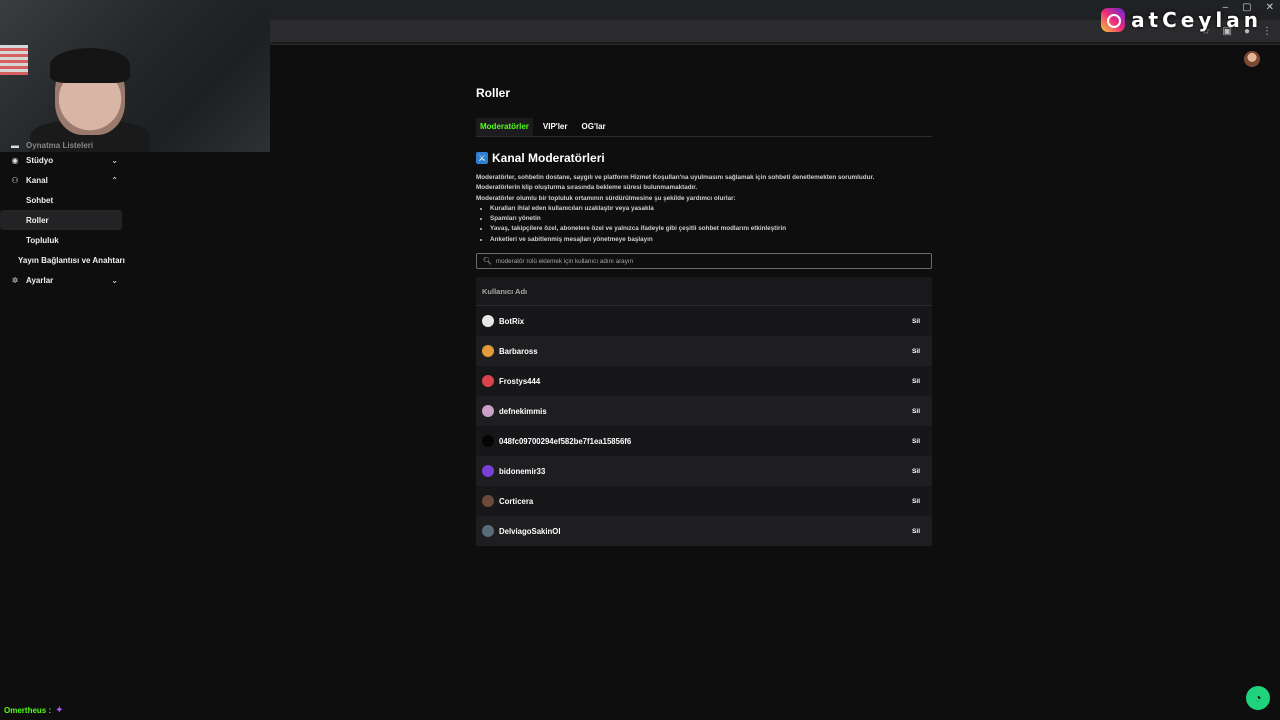 This screenshot has height=720, width=1280. What do you see at coordinates (594, 124) in the screenshot?
I see `tab-ogs: OG'lar` at bounding box center [594, 124].